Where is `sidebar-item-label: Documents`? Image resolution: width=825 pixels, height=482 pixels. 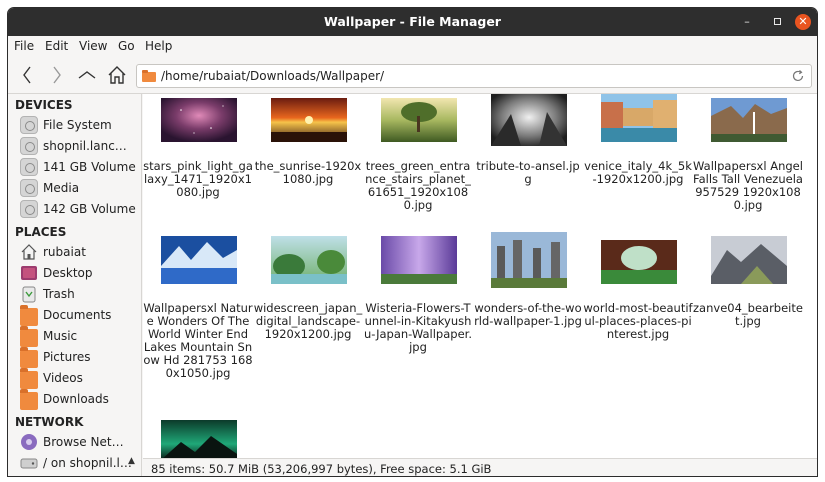 sidebar-item-label: Documents is located at coordinates (77, 315).